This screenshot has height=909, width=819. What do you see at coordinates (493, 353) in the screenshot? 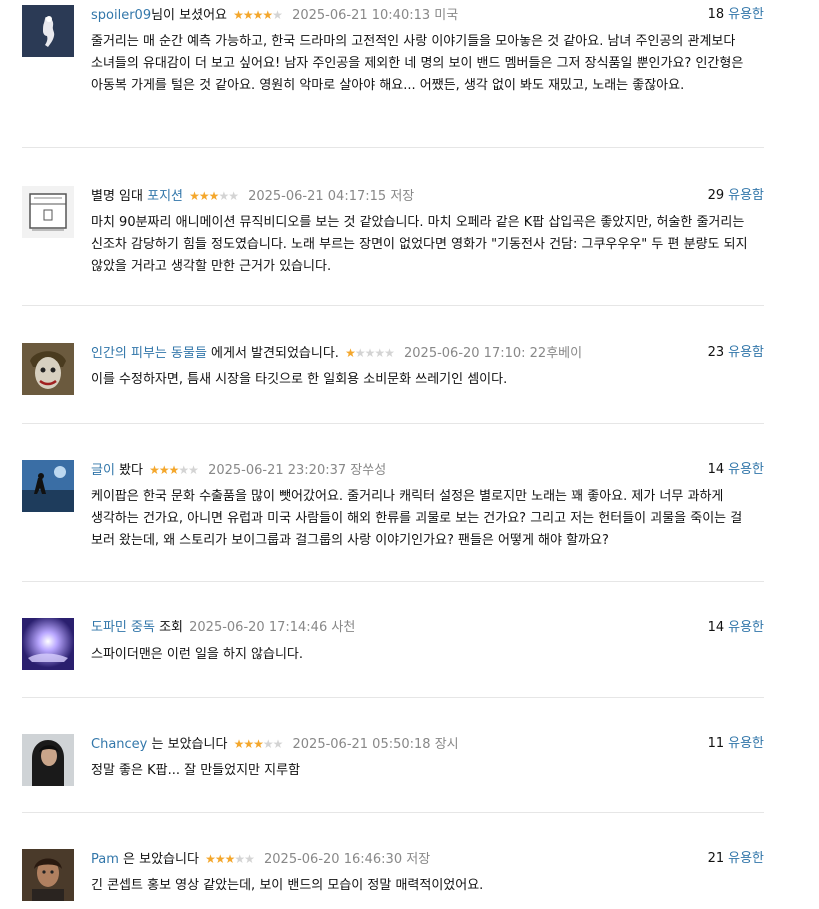
I see `review-timestamp: 2025-06-20 17:10: 22후베이` at bounding box center [493, 353].